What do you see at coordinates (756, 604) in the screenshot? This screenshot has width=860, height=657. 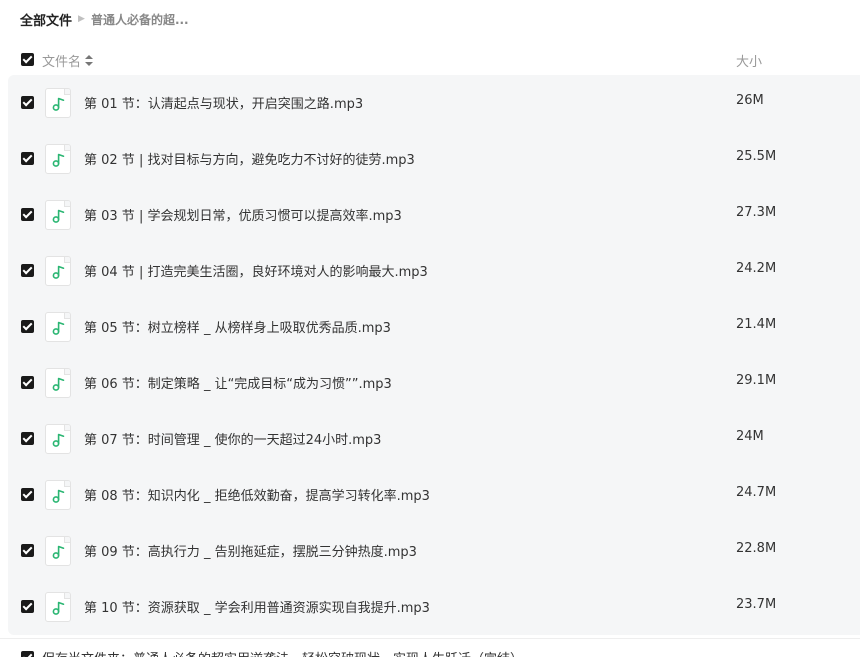 I see `file-size: 23.7M` at bounding box center [756, 604].